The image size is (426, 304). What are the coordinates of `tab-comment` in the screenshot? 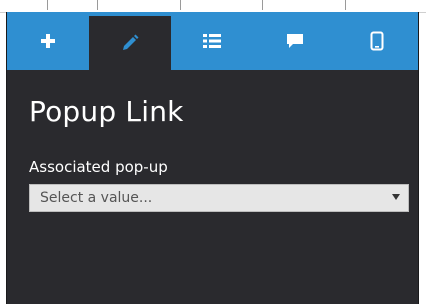 It's located at (295, 41).